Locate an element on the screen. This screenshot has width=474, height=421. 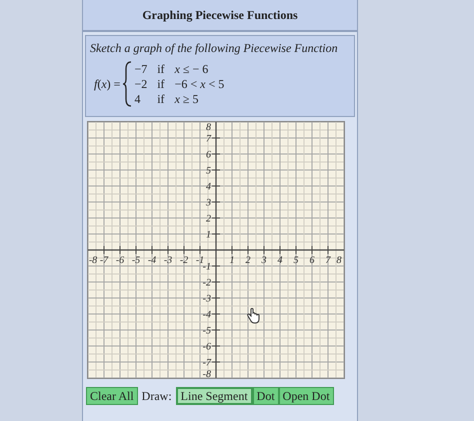
piece-value: −7 is located at coordinates (141, 69).